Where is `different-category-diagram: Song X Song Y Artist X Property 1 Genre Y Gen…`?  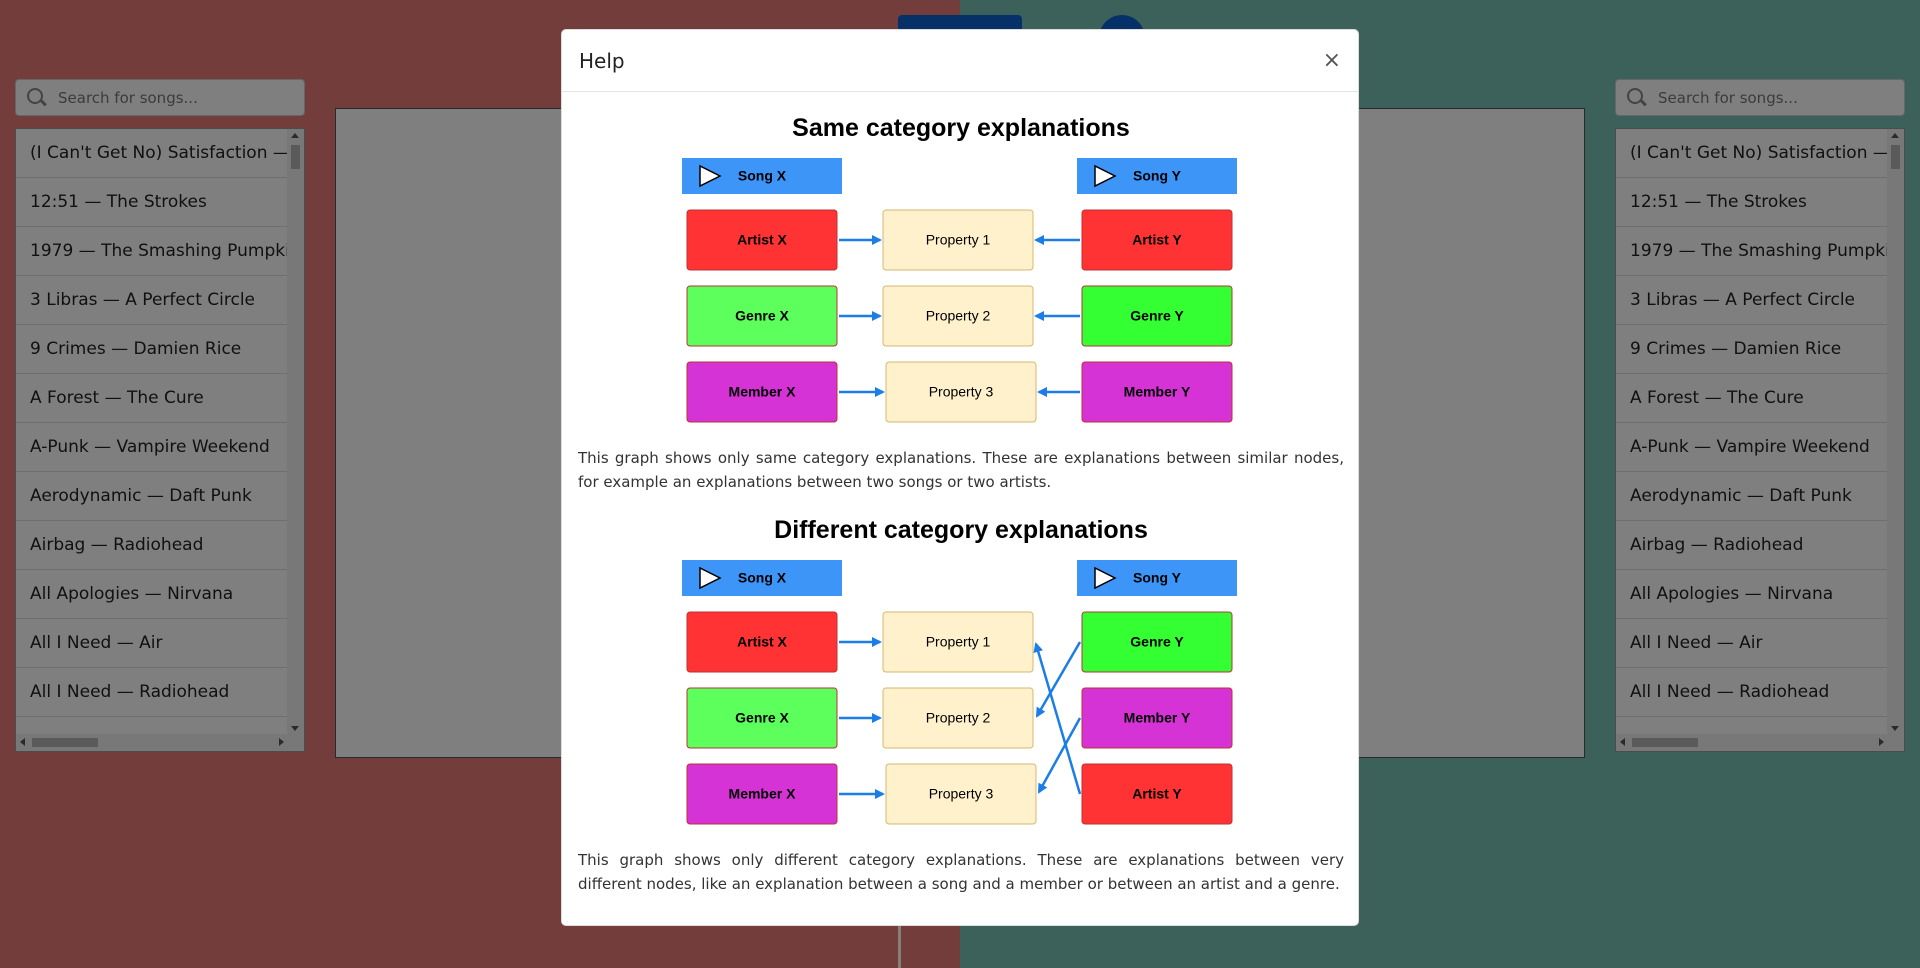
different-category-diagram: Song X Song Y Artist X Property 1 Genre Y Gen… is located at coordinates (961, 691).